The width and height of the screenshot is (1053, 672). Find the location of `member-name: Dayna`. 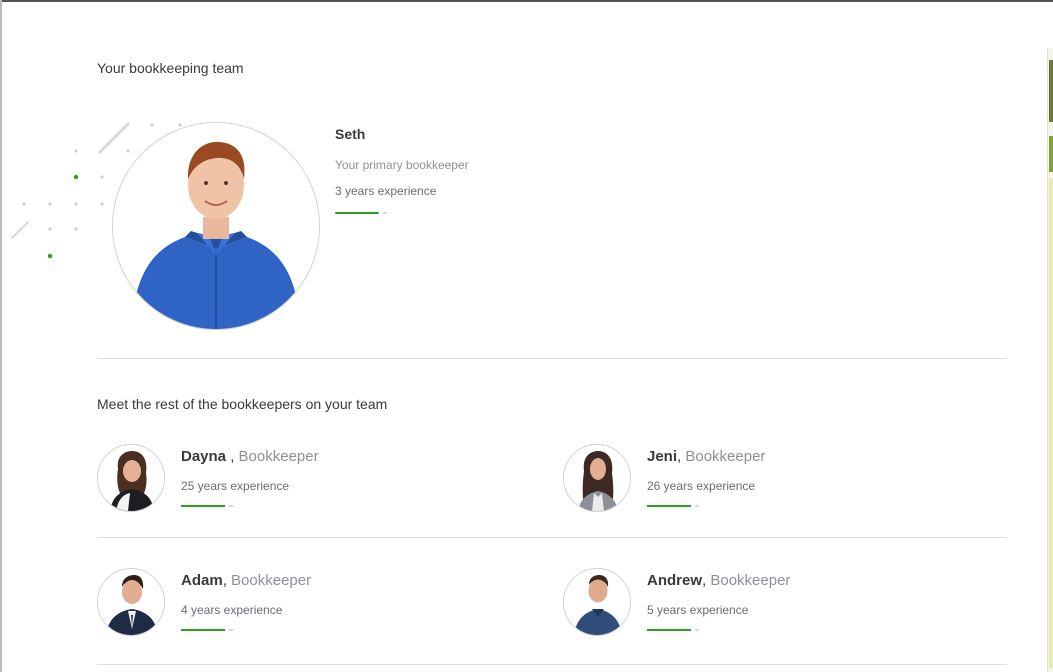

member-name: Dayna is located at coordinates (204, 456).